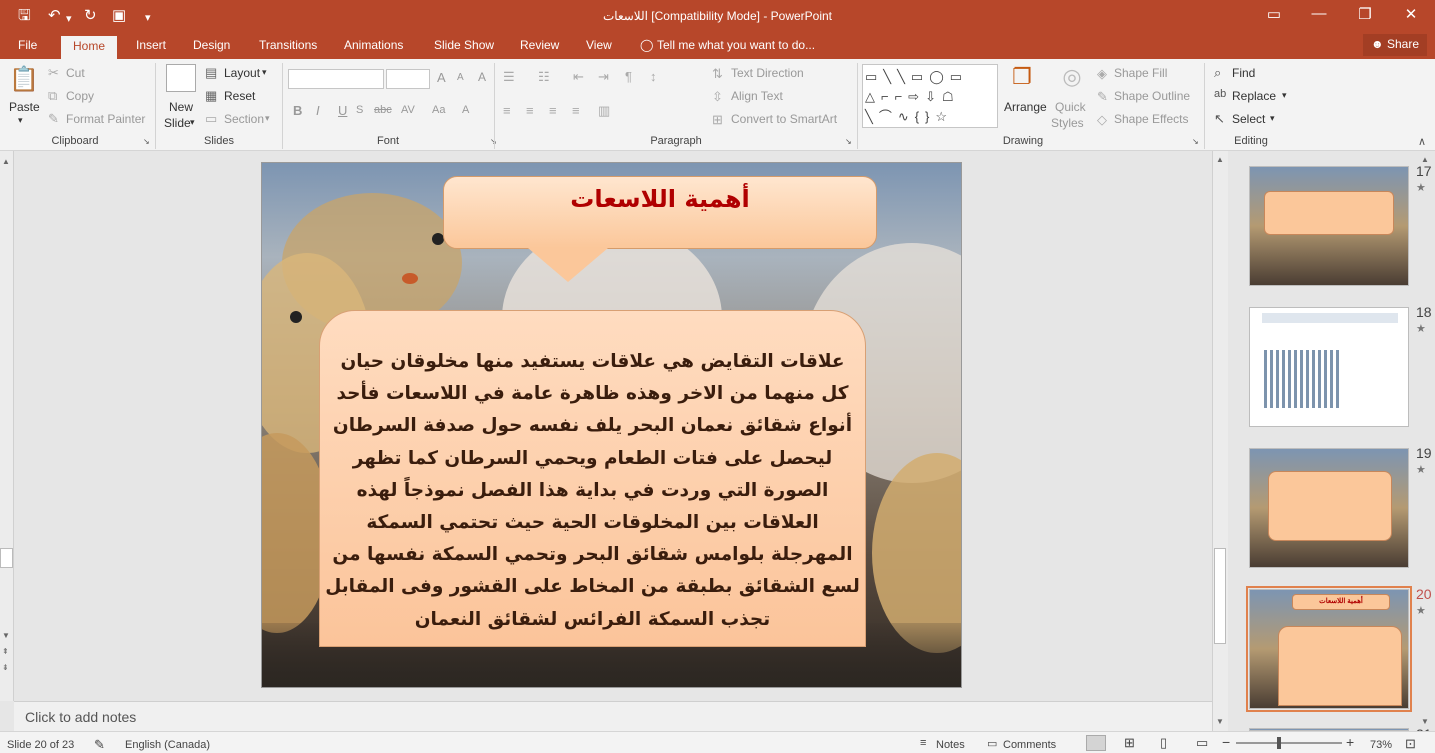  What do you see at coordinates (757, 96) in the screenshot?
I see `align-text-button: Align Text` at bounding box center [757, 96].